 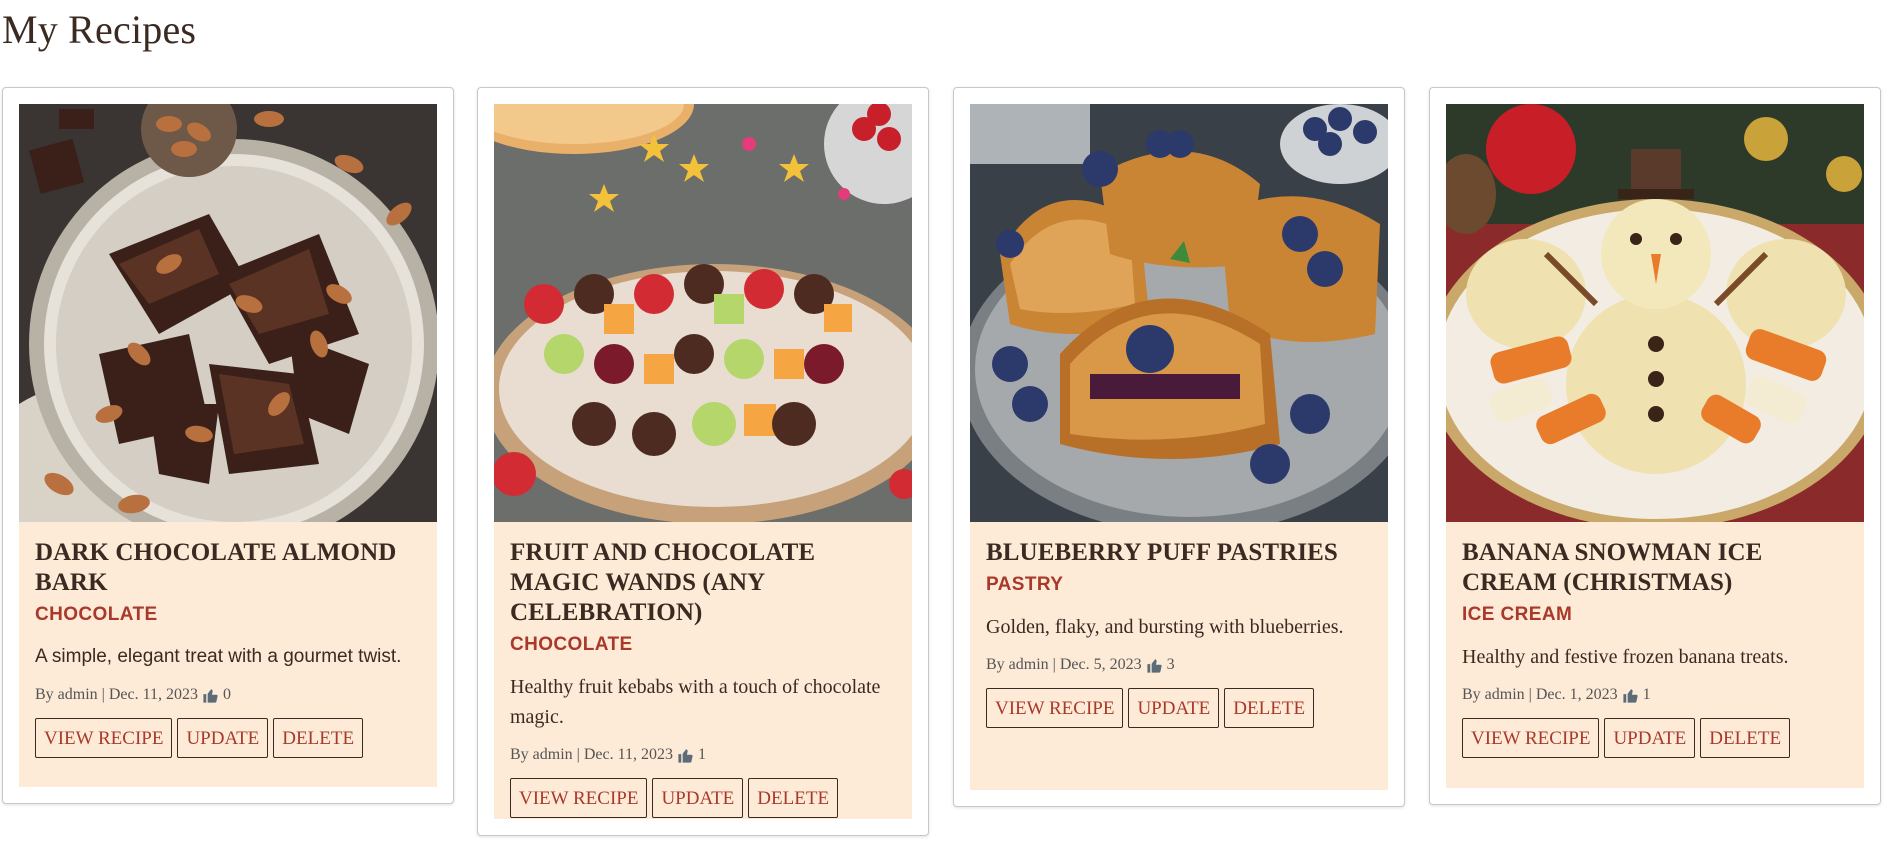 I want to click on recipe-category: Pastry, so click(x=1025, y=584).